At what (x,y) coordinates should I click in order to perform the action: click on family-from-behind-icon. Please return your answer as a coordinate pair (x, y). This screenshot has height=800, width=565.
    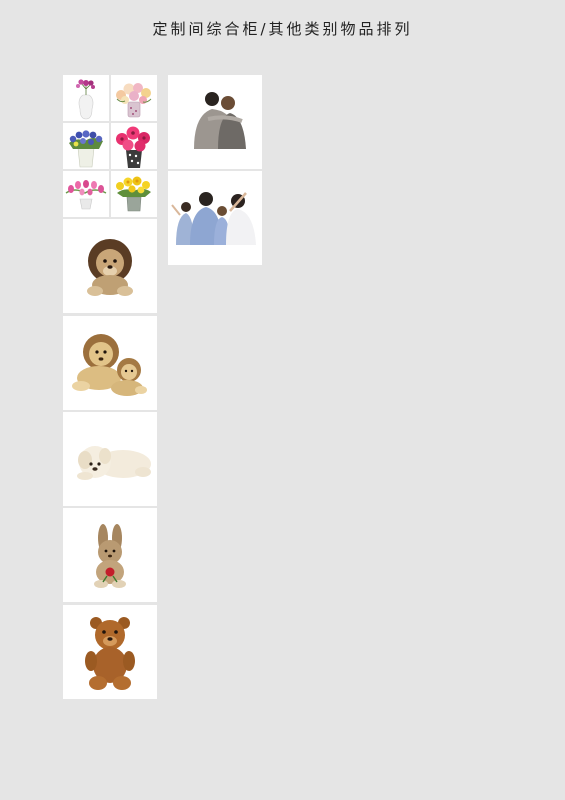
    Looking at the image, I should click on (213, 218).